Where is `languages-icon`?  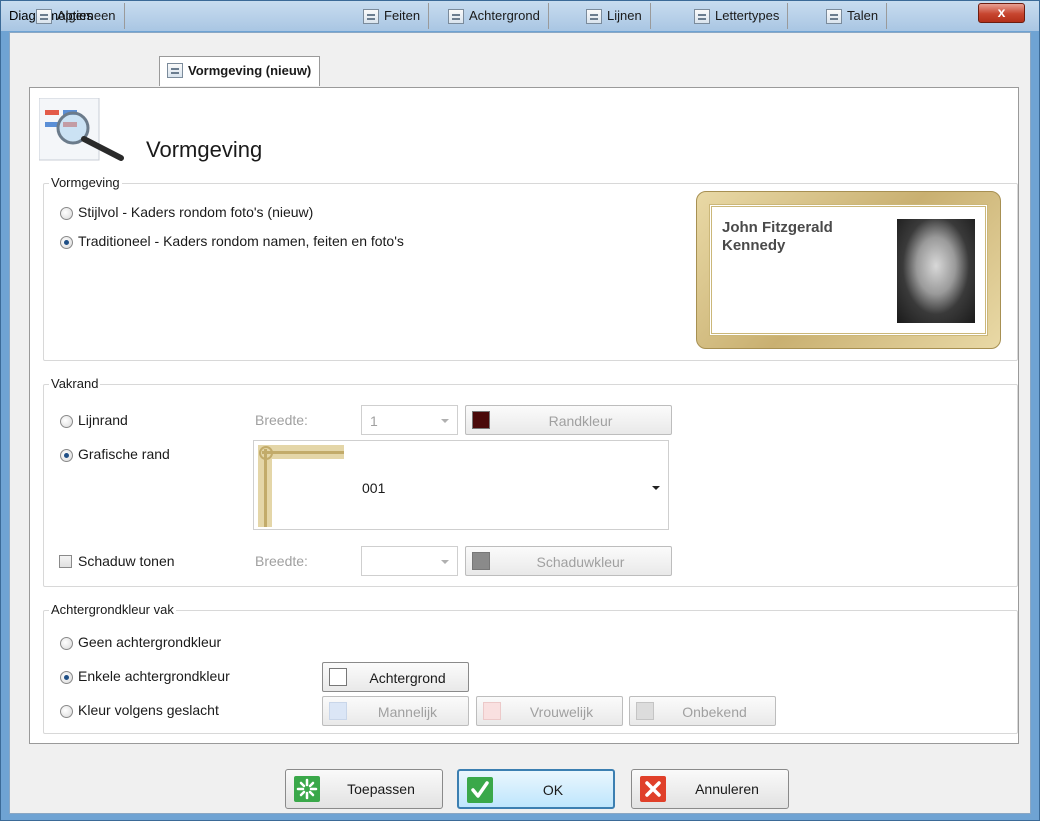
languages-icon is located at coordinates (834, 16).